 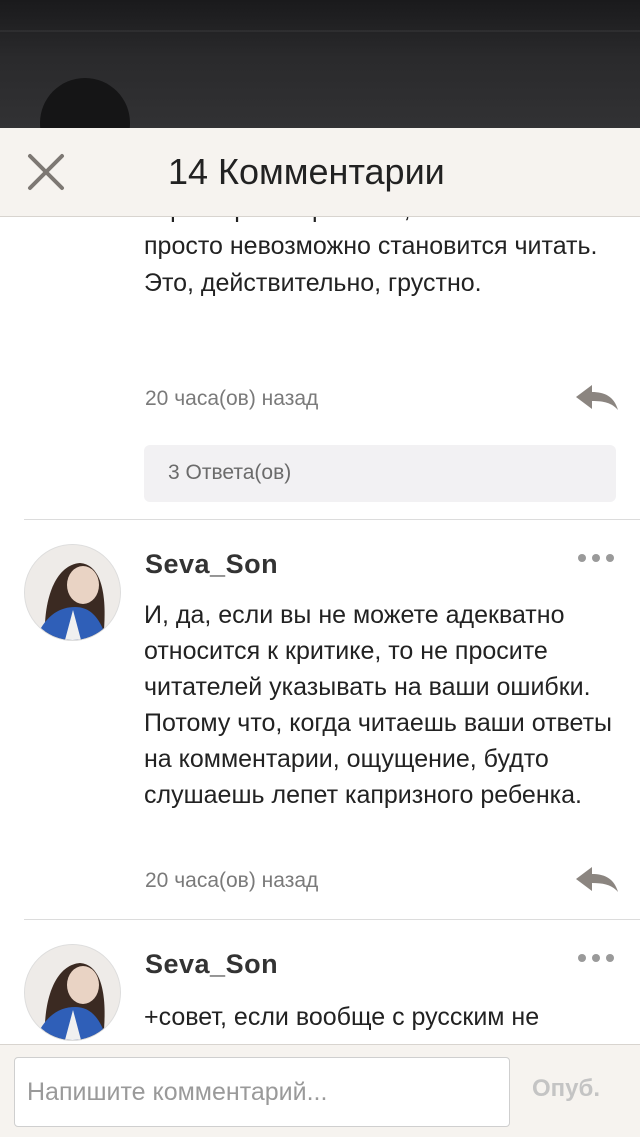 I want to click on comment-input, so click(x=262, y=1092).